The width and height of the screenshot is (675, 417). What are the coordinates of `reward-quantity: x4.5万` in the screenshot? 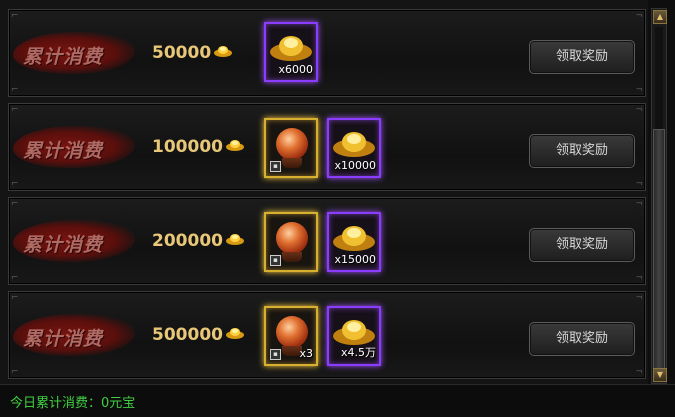 It's located at (358, 352).